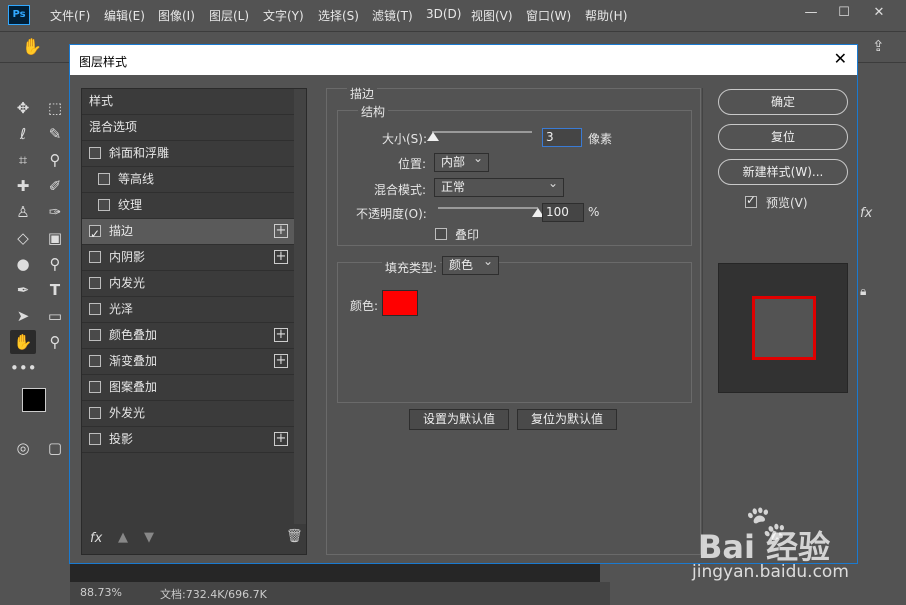 This screenshot has width=906, height=605. What do you see at coordinates (499, 186) in the screenshot?
I see `blend-mode-select: 正常` at bounding box center [499, 186].